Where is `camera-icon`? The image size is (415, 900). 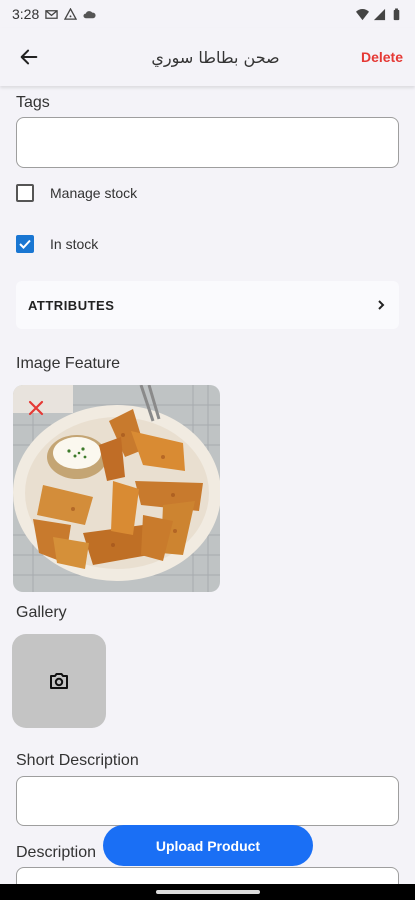 camera-icon is located at coordinates (59, 681).